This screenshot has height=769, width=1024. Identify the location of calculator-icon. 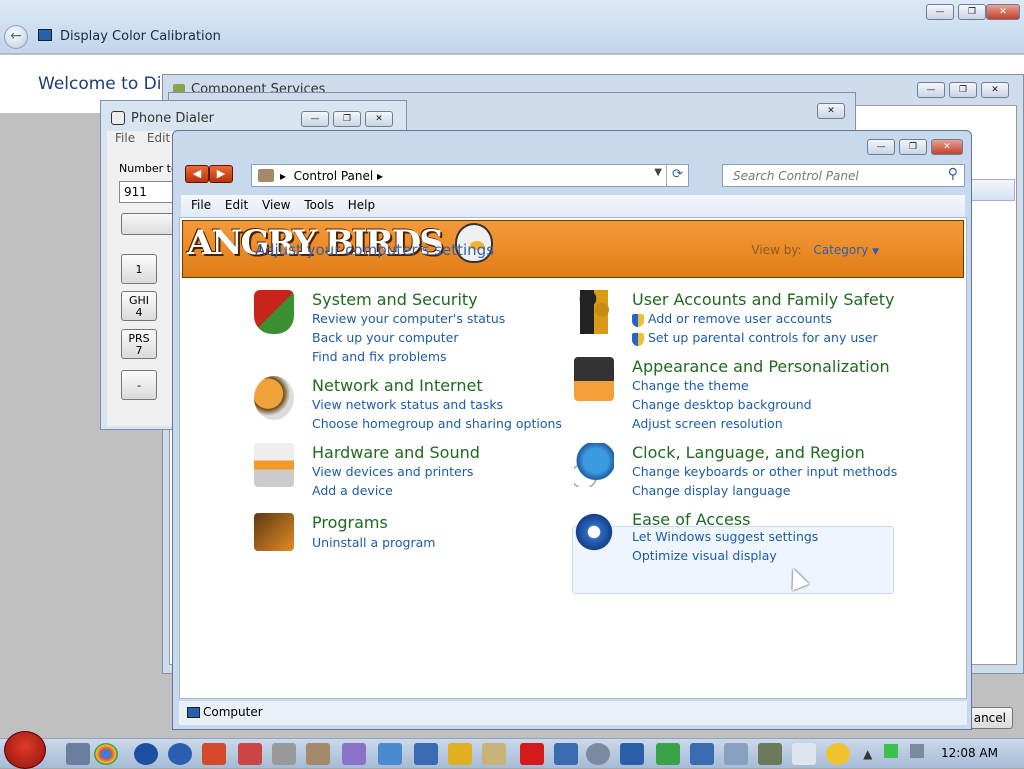
(804, 754).